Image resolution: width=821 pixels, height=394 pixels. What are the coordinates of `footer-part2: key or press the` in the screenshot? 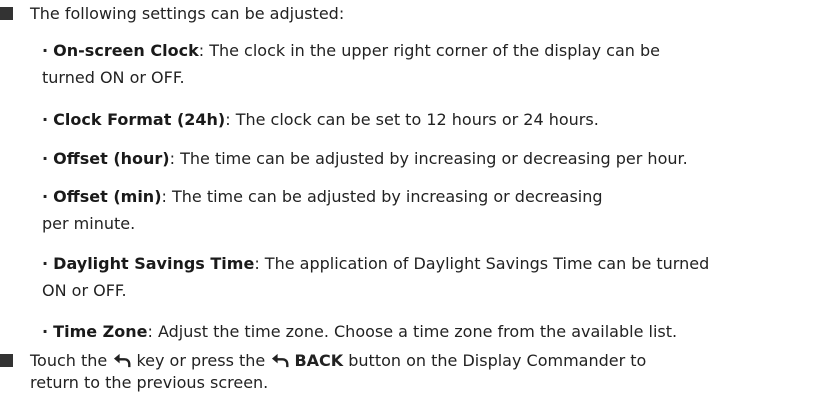 It's located at (201, 360).